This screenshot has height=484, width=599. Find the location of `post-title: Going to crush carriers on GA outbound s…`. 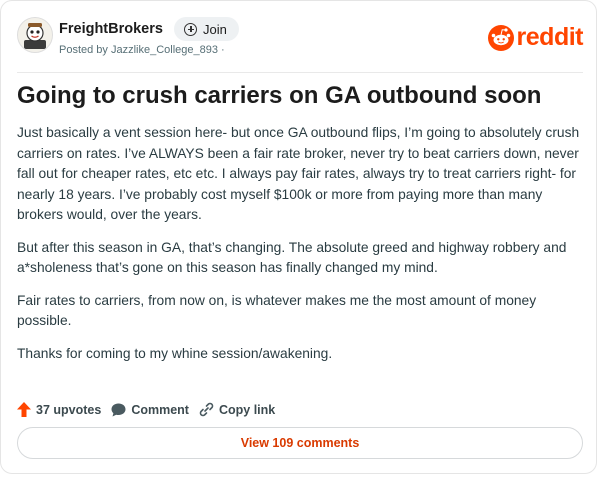

post-title: Going to crush carriers on GA outbound s… is located at coordinates (300, 96).